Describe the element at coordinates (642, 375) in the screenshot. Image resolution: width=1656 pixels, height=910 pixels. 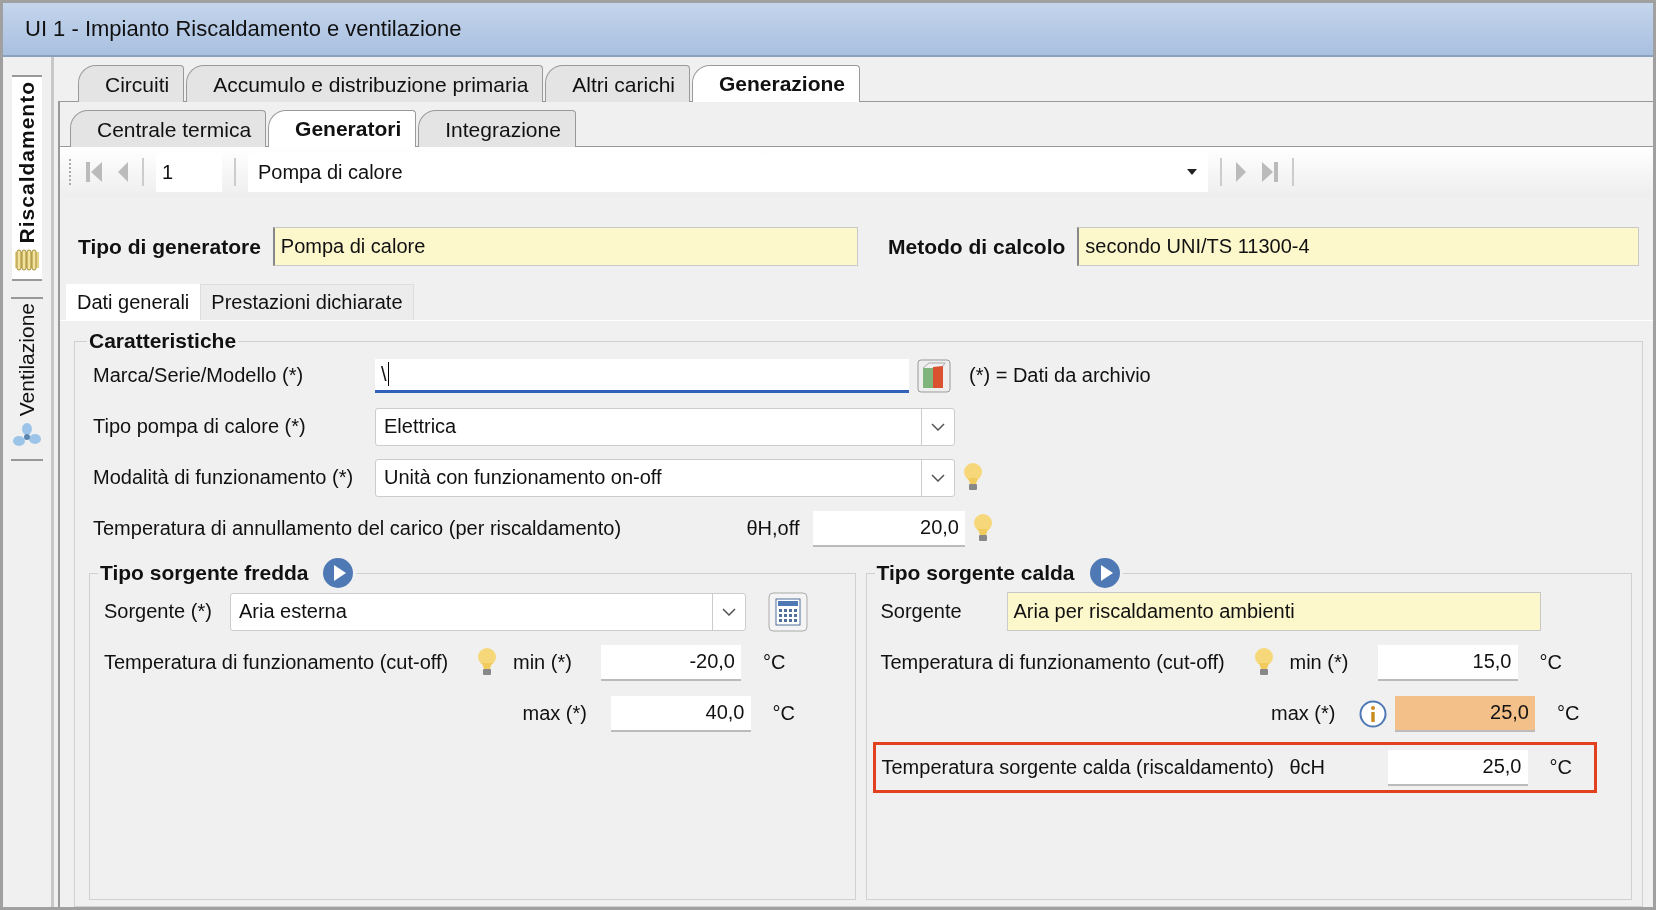
I see `text-field: \` at that location.